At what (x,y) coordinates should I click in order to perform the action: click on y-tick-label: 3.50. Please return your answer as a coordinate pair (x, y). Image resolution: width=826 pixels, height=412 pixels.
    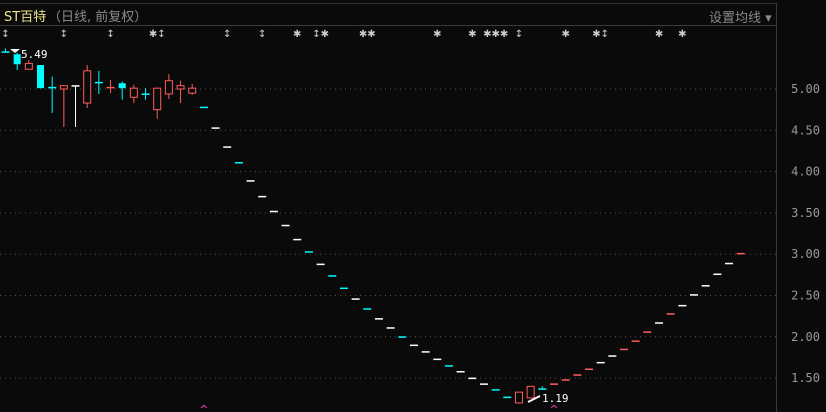
    Looking at the image, I should click on (805, 213).